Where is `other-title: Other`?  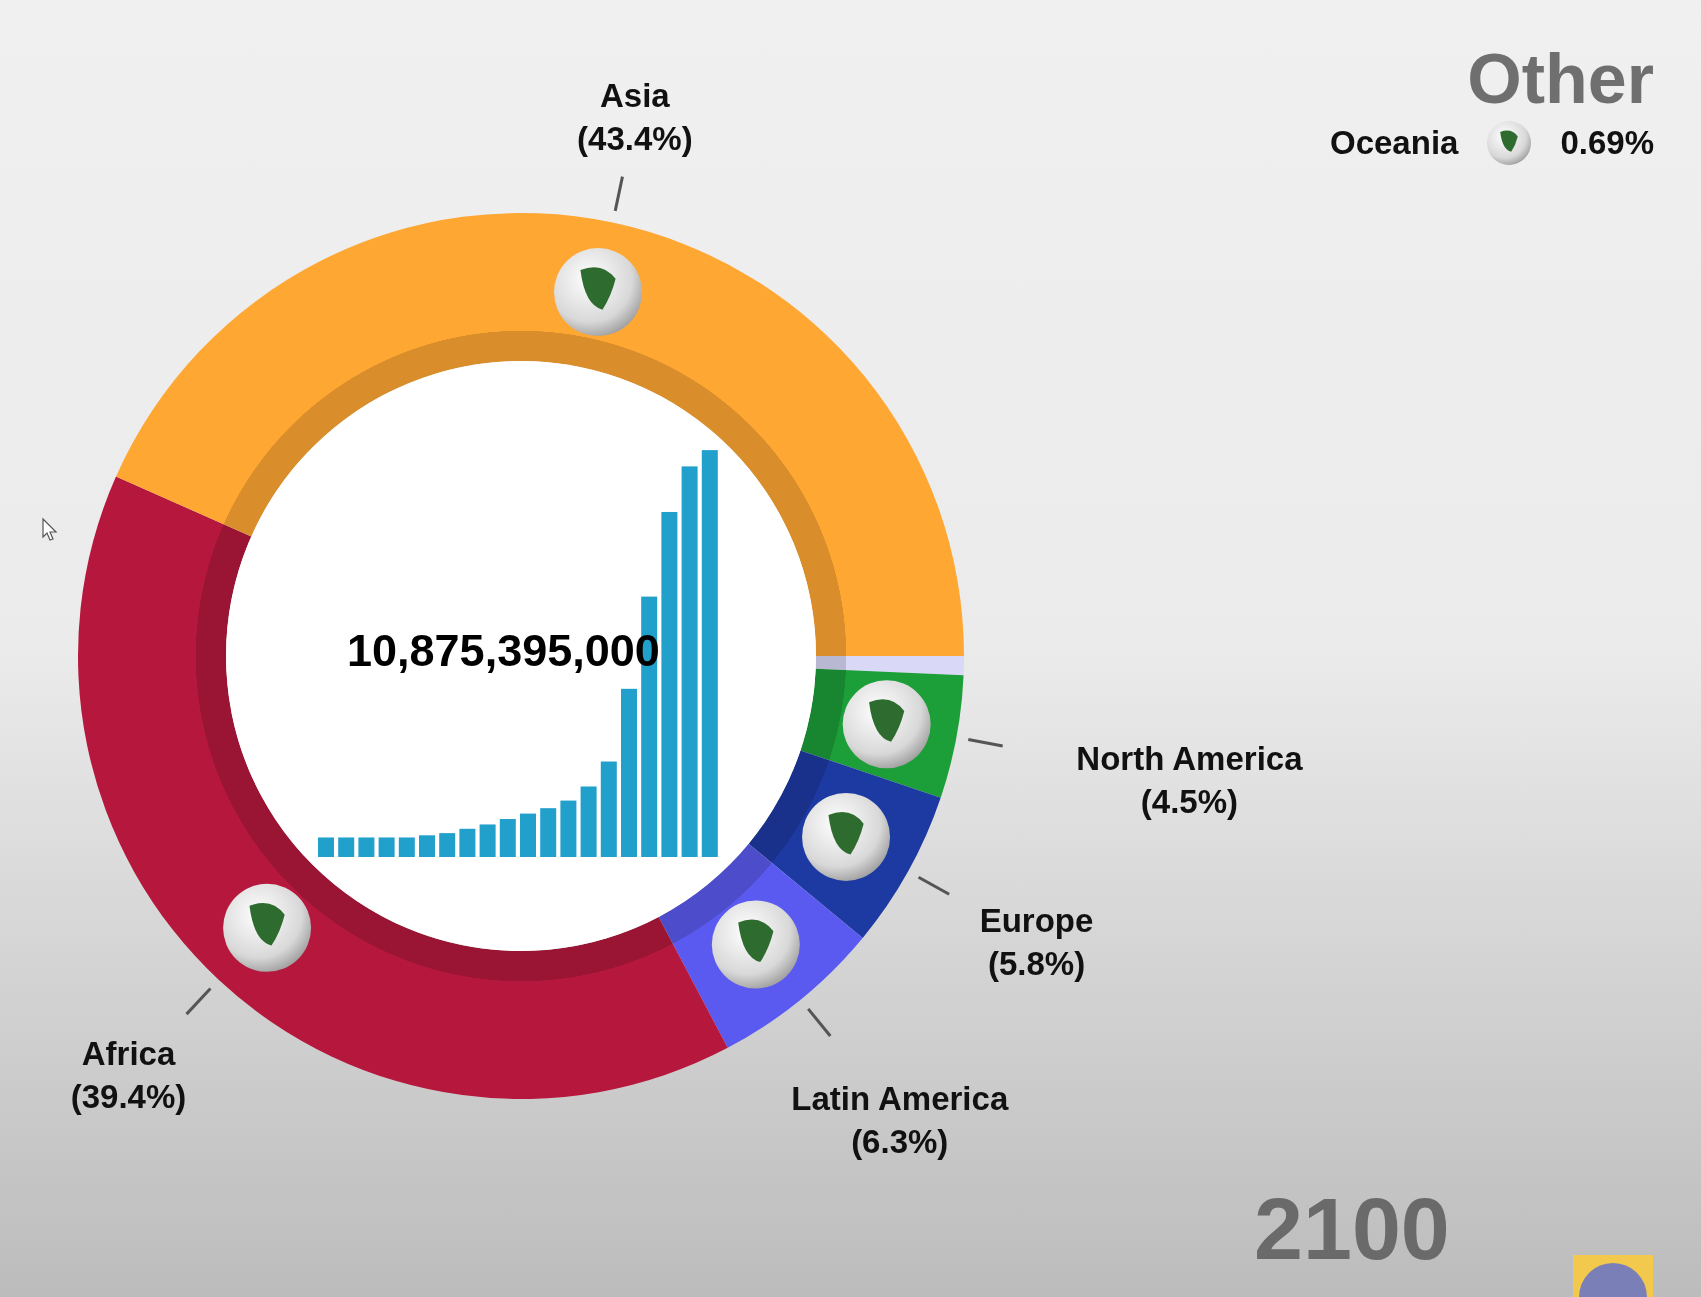
other-title: Other is located at coordinates (1560, 79).